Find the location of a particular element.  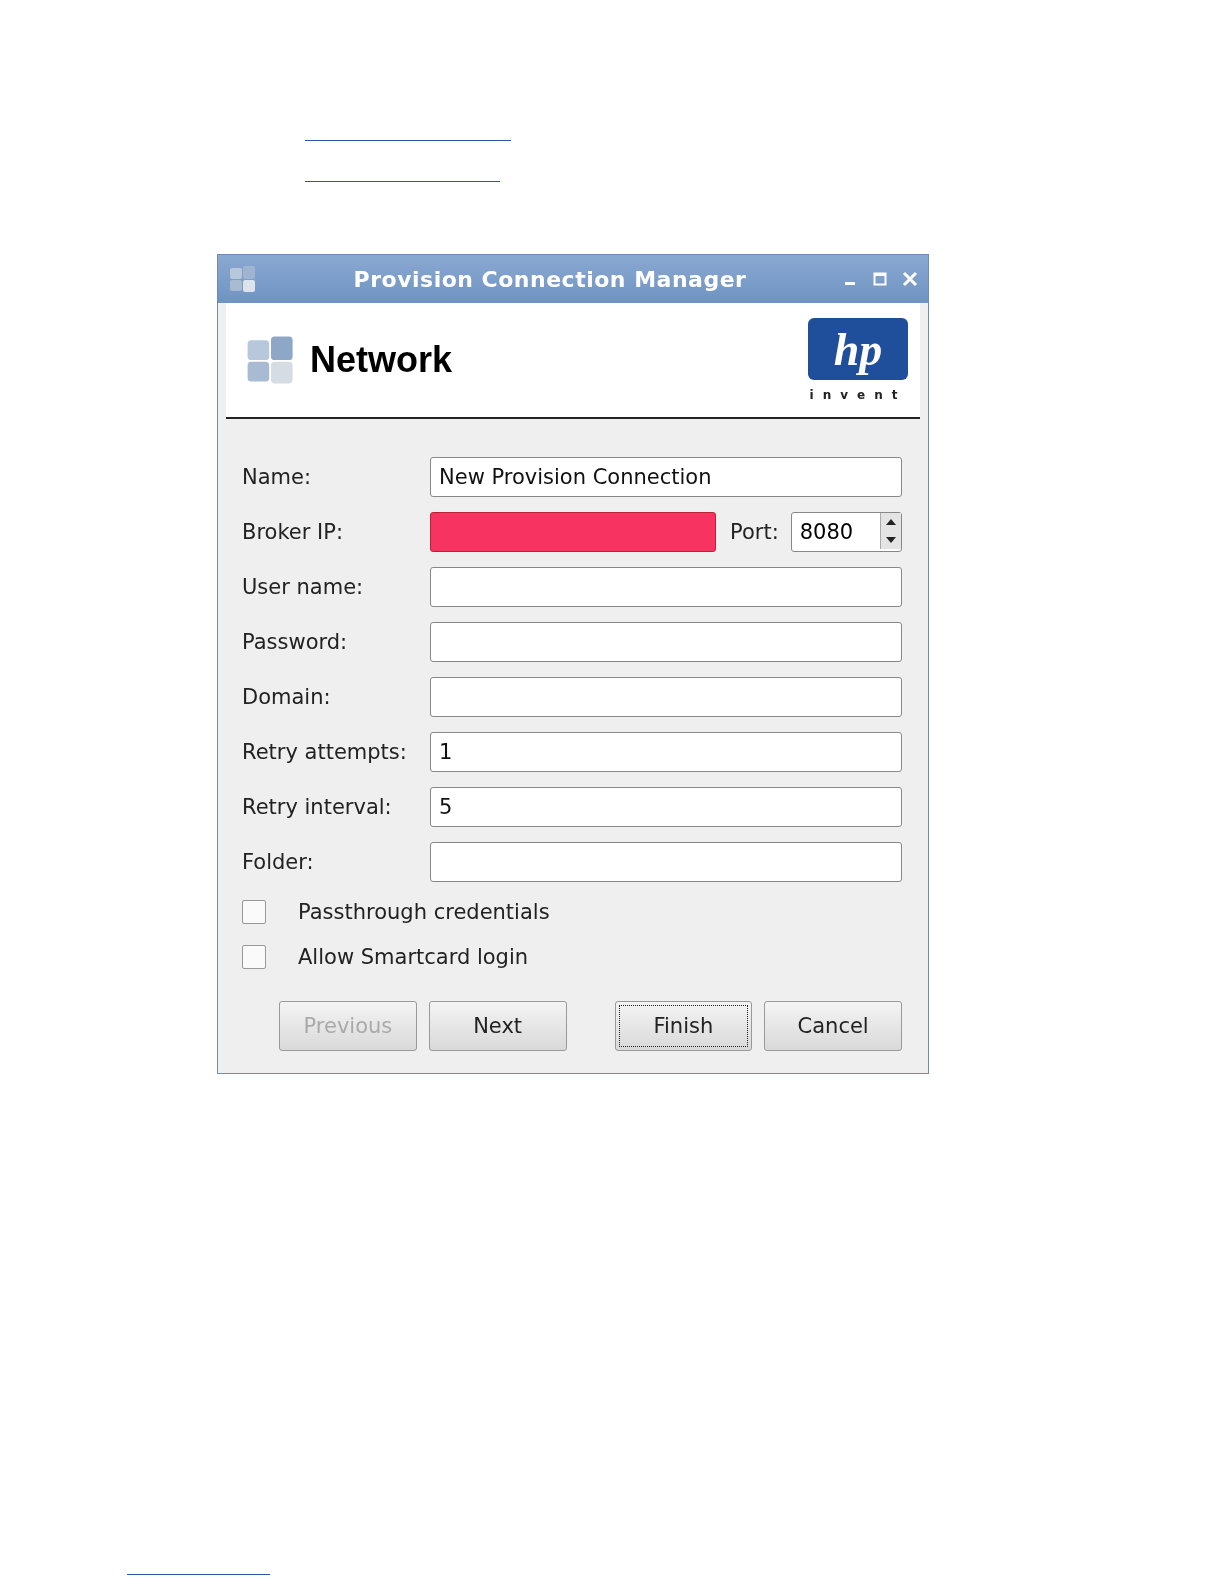

close-icon is located at coordinates (910, 279).